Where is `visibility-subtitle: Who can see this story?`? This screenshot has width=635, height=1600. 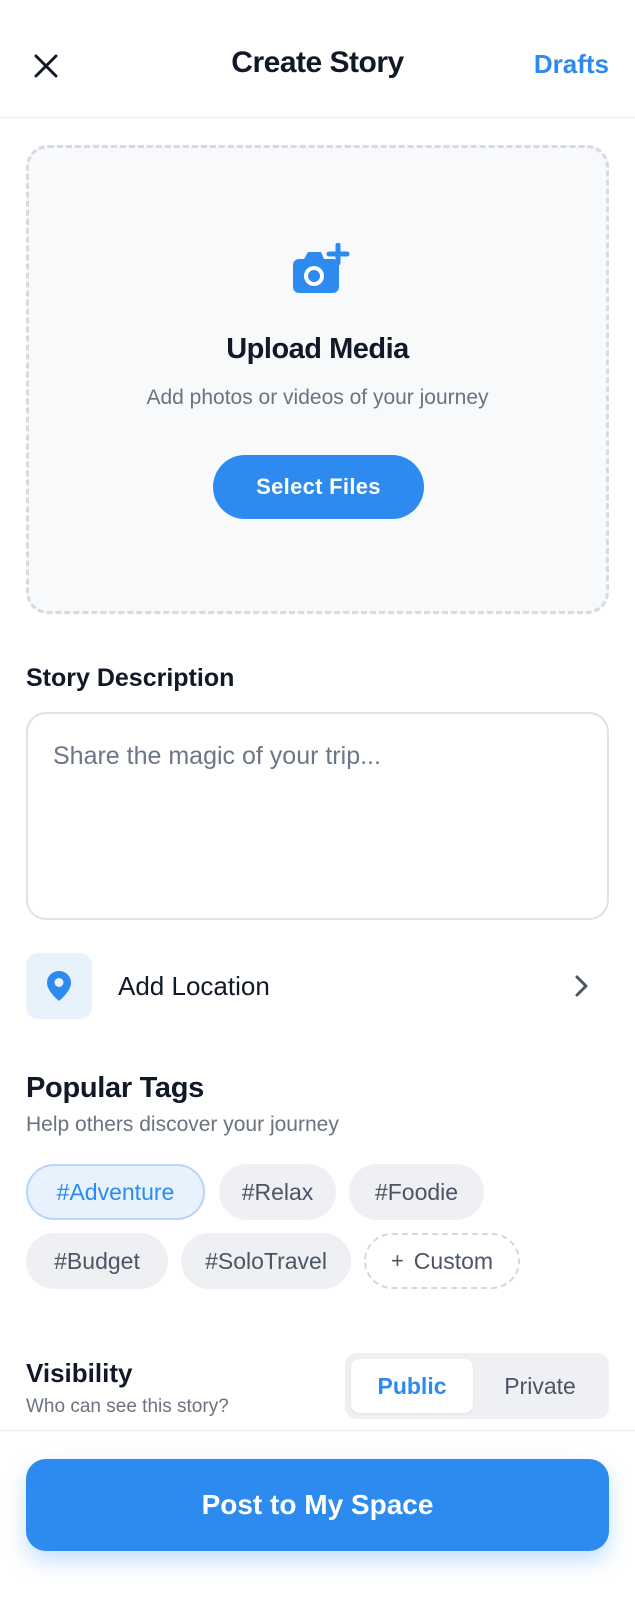
visibility-subtitle: Who can see this story? is located at coordinates (127, 1406).